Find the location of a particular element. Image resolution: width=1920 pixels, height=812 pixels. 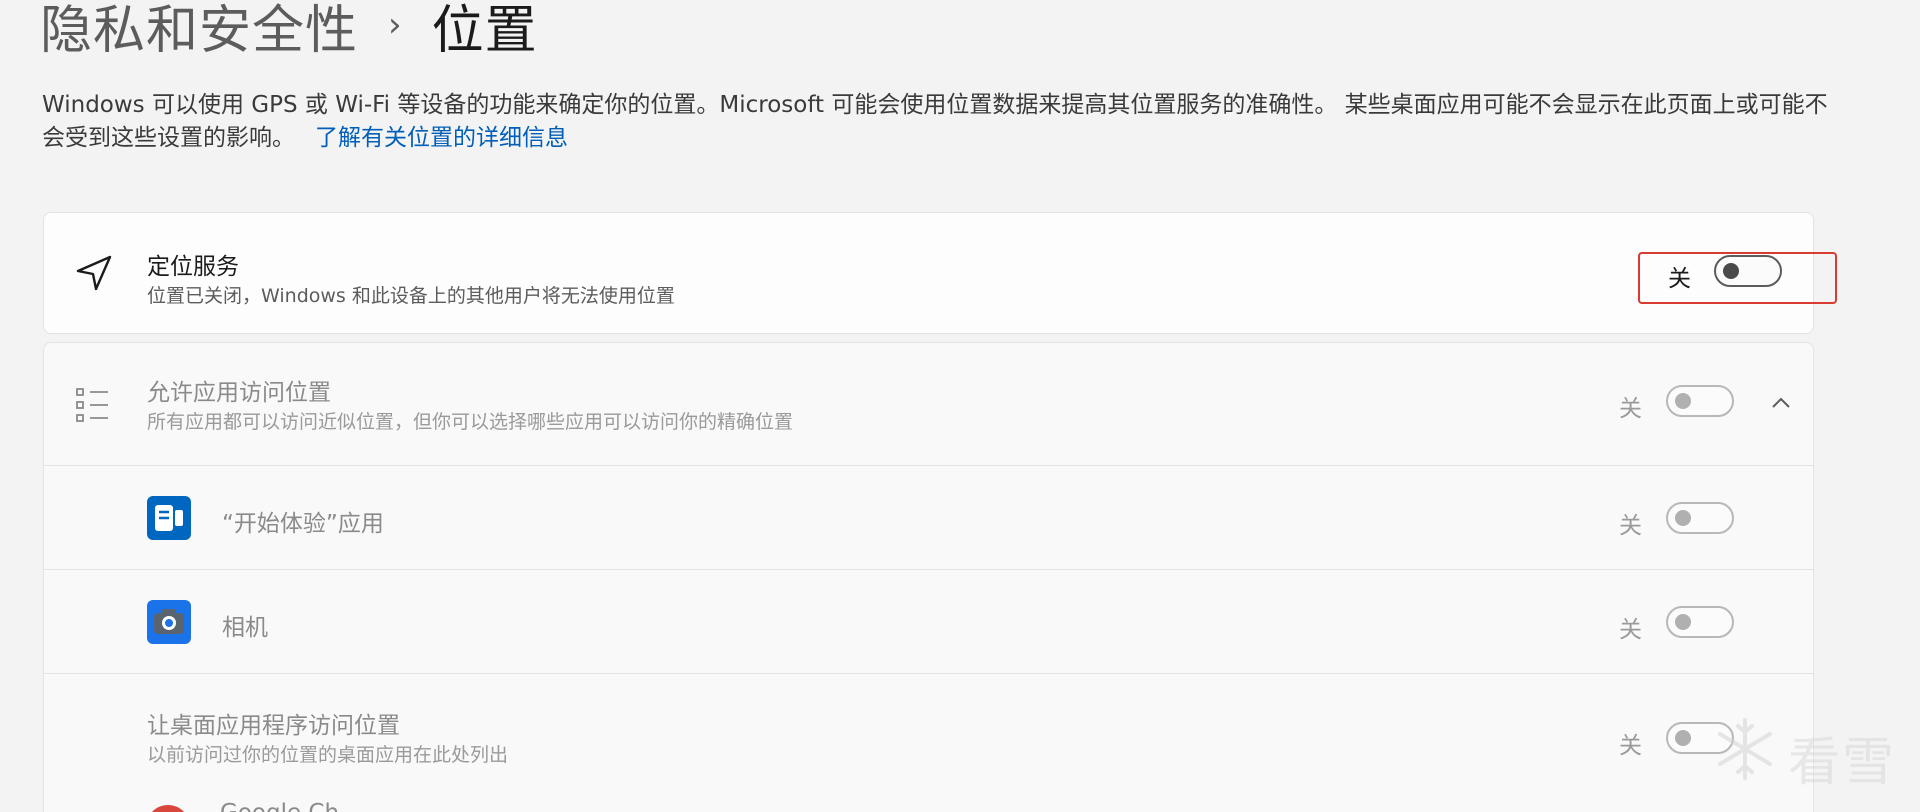

app-access-state: 关 is located at coordinates (1630, 409).